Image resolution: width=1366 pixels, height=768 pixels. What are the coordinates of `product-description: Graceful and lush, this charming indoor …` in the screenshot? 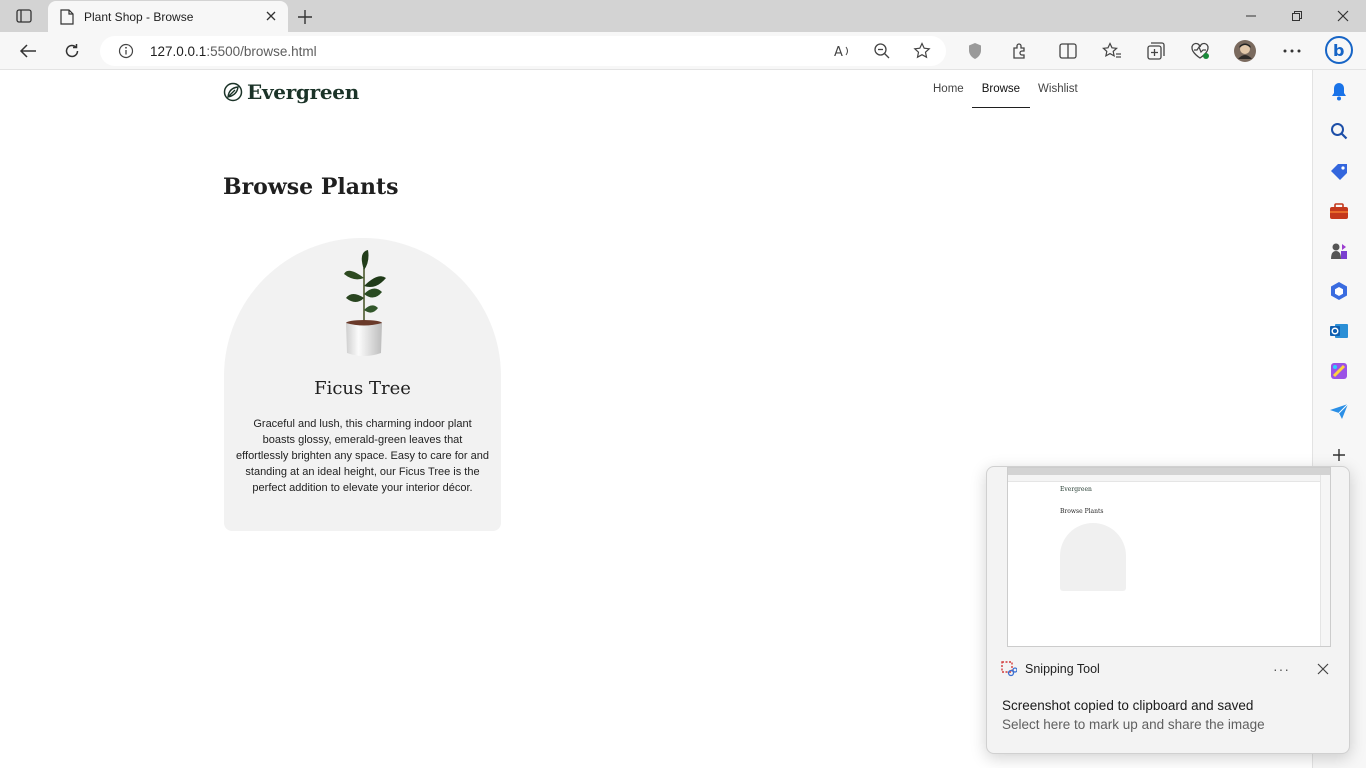 It's located at (362, 456).